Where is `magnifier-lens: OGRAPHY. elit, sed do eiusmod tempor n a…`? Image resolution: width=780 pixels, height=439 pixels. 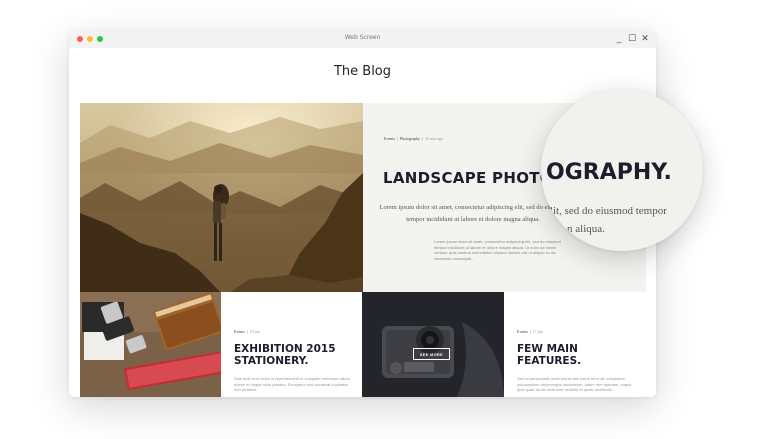 magnifier-lens: OGRAPHY. elit, sed do eiusmod tempor n a… is located at coordinates (622, 170).